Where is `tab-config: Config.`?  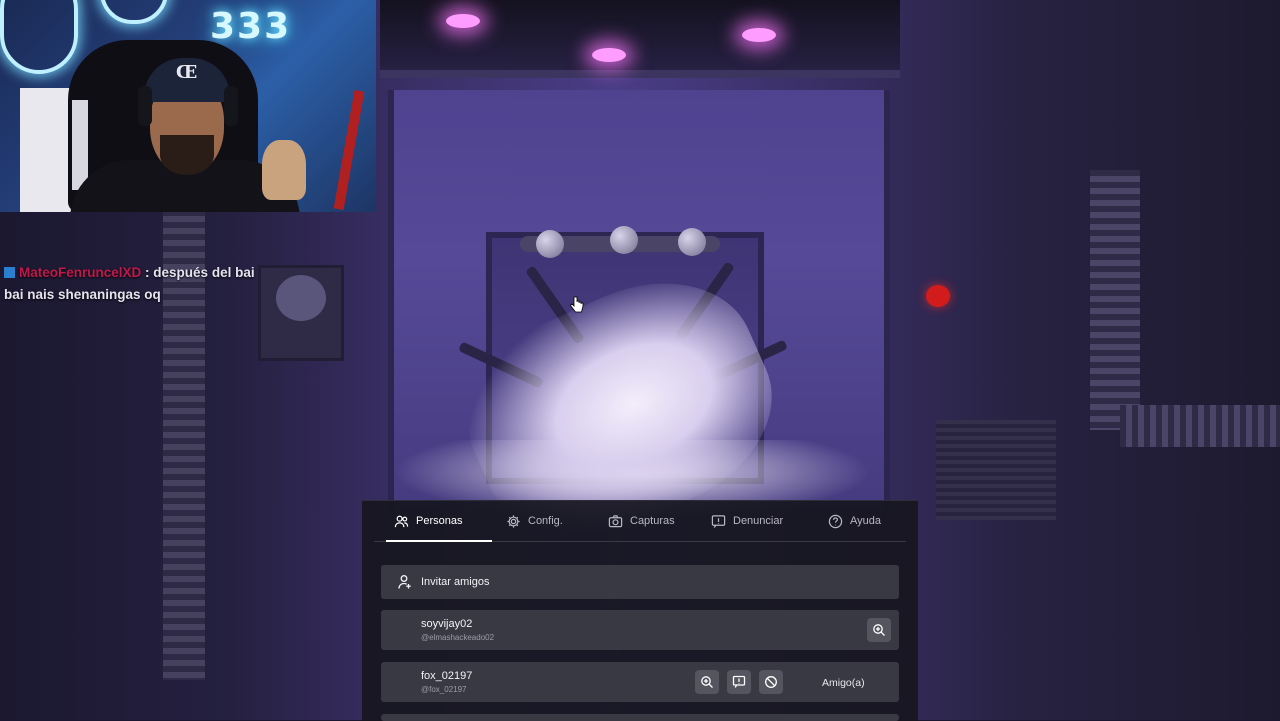 tab-config: Config. is located at coordinates (534, 521).